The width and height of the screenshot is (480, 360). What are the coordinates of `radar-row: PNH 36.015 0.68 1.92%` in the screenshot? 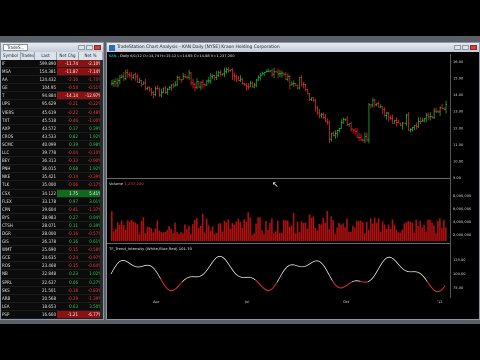 It's located at (52, 169).